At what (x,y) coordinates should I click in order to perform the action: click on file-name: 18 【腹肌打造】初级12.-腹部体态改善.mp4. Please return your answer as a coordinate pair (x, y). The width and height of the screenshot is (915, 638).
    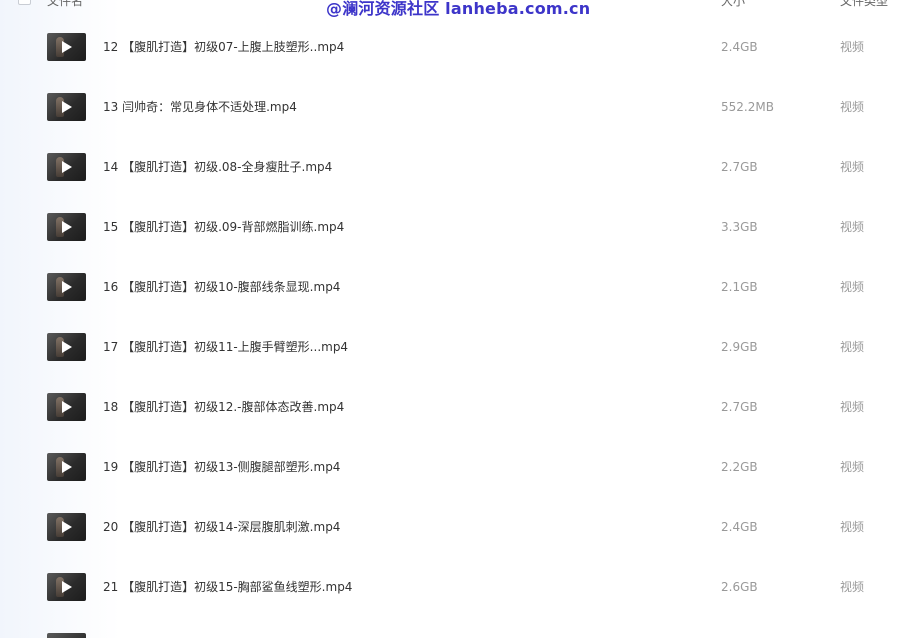
    Looking at the image, I should click on (223, 407).